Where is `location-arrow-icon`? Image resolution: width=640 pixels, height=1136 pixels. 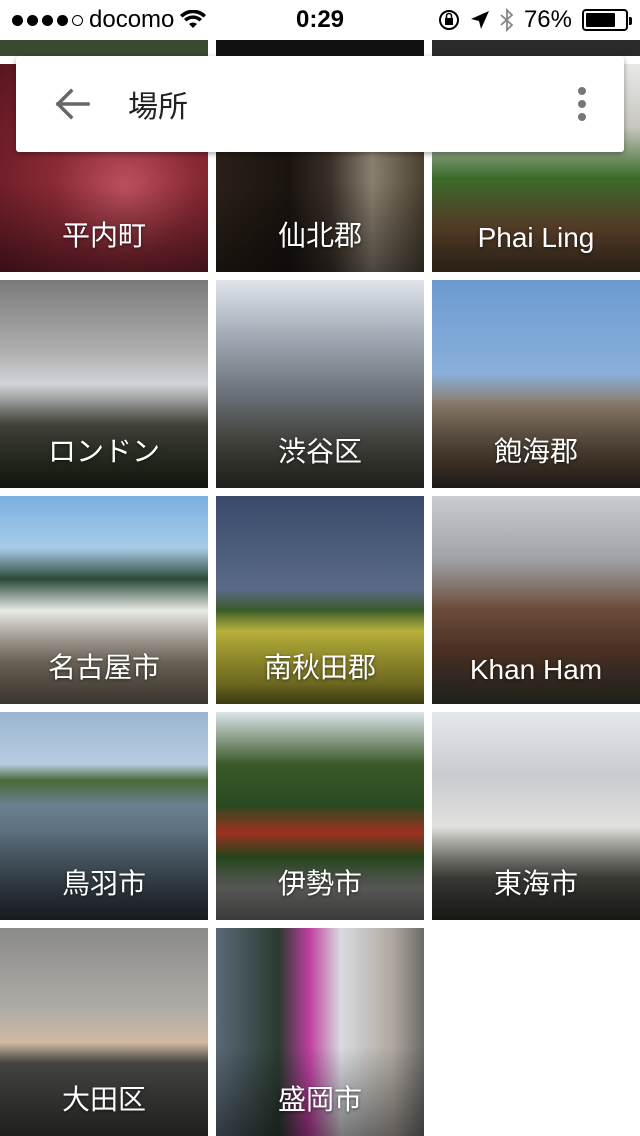 location-arrow-icon is located at coordinates (479, 20).